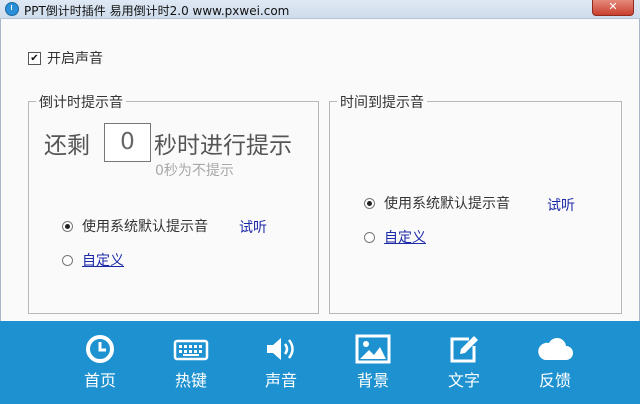 The image size is (640, 404). I want to click on clock-icon, so click(100, 349).